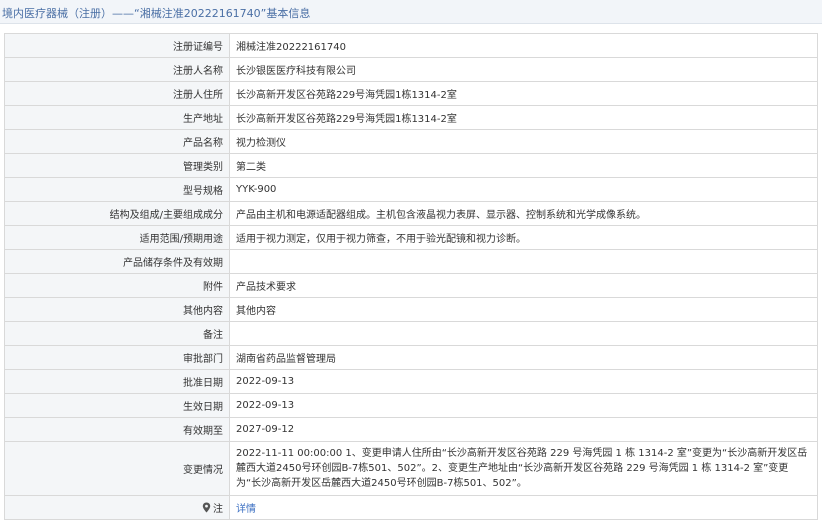  I want to click on table-row: 附件 产品技术要求, so click(411, 285).